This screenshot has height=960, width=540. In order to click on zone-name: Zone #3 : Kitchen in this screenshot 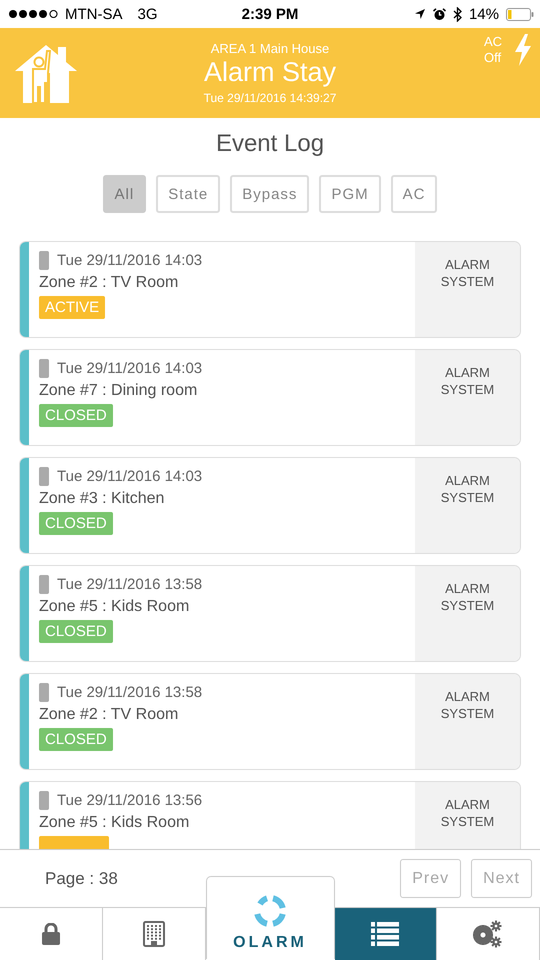, I will do `click(101, 499)`.